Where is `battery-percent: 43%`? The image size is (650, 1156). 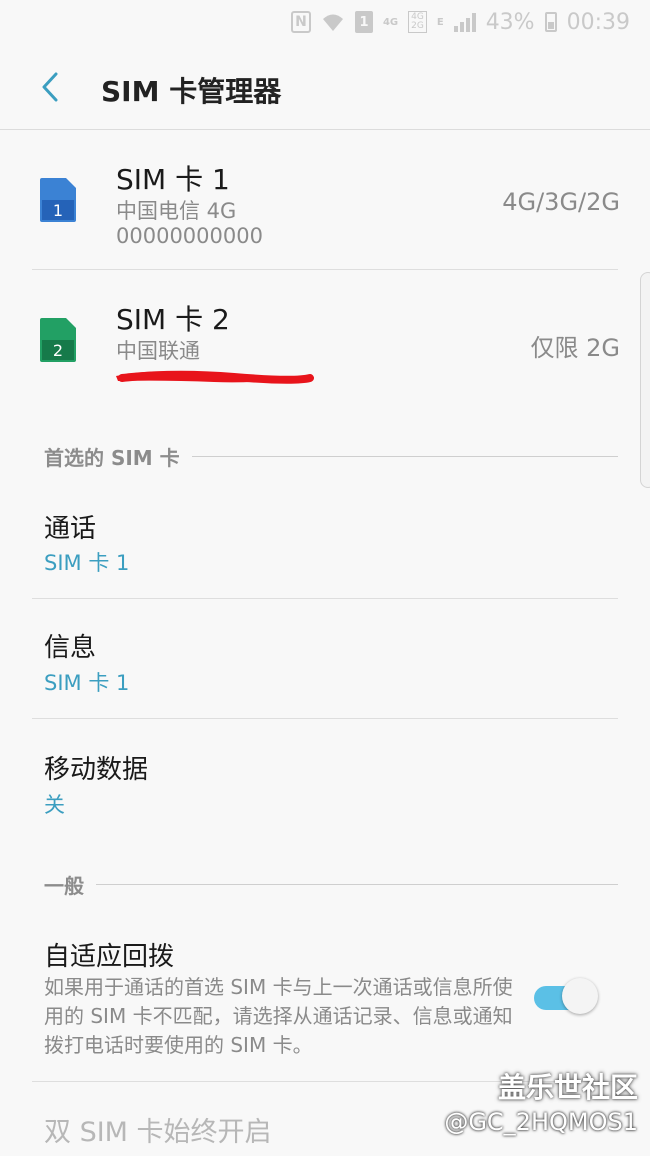 battery-percent: 43% is located at coordinates (510, 22).